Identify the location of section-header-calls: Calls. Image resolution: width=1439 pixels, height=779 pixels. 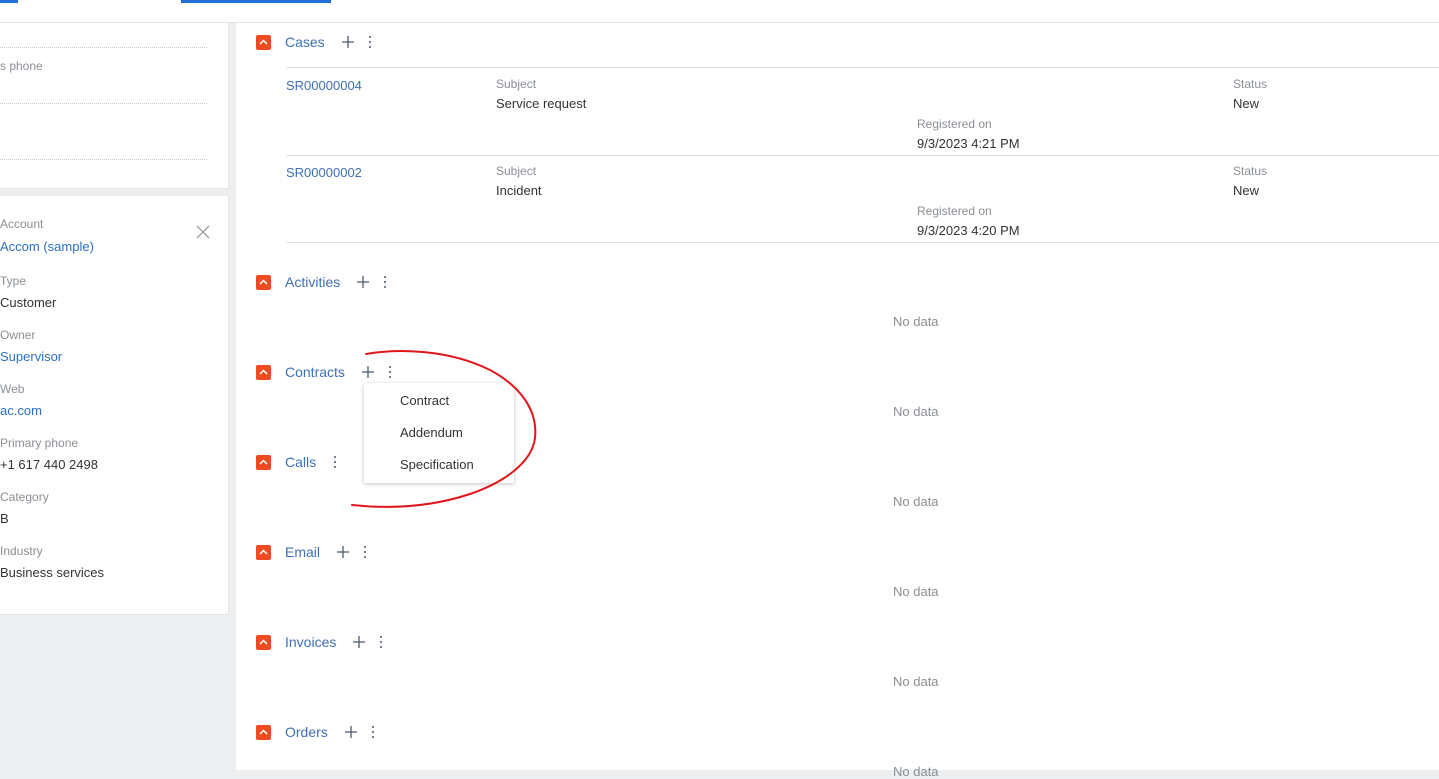
(297, 462).